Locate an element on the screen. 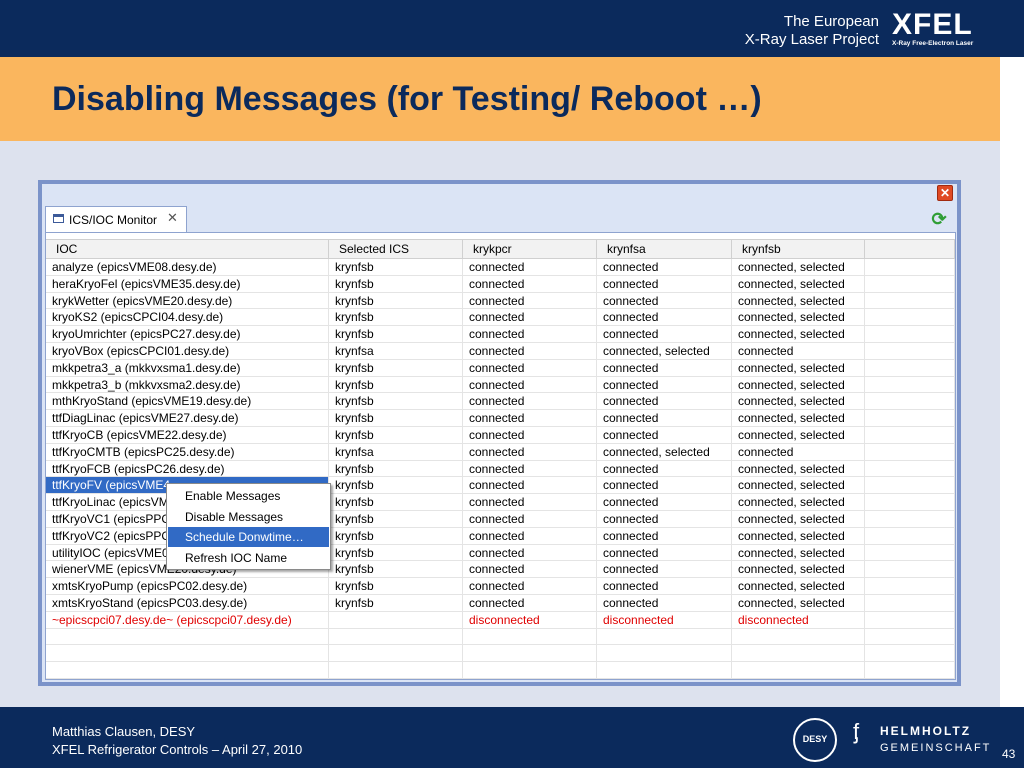  context-menu-item: Enable Messages is located at coordinates (248, 496).